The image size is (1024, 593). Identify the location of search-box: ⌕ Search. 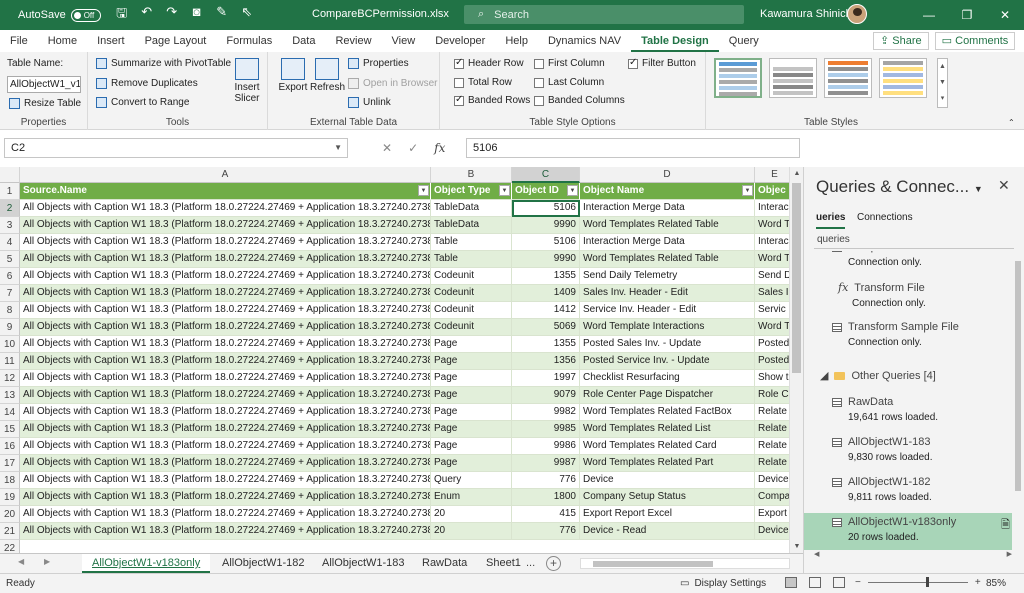
(604, 14).